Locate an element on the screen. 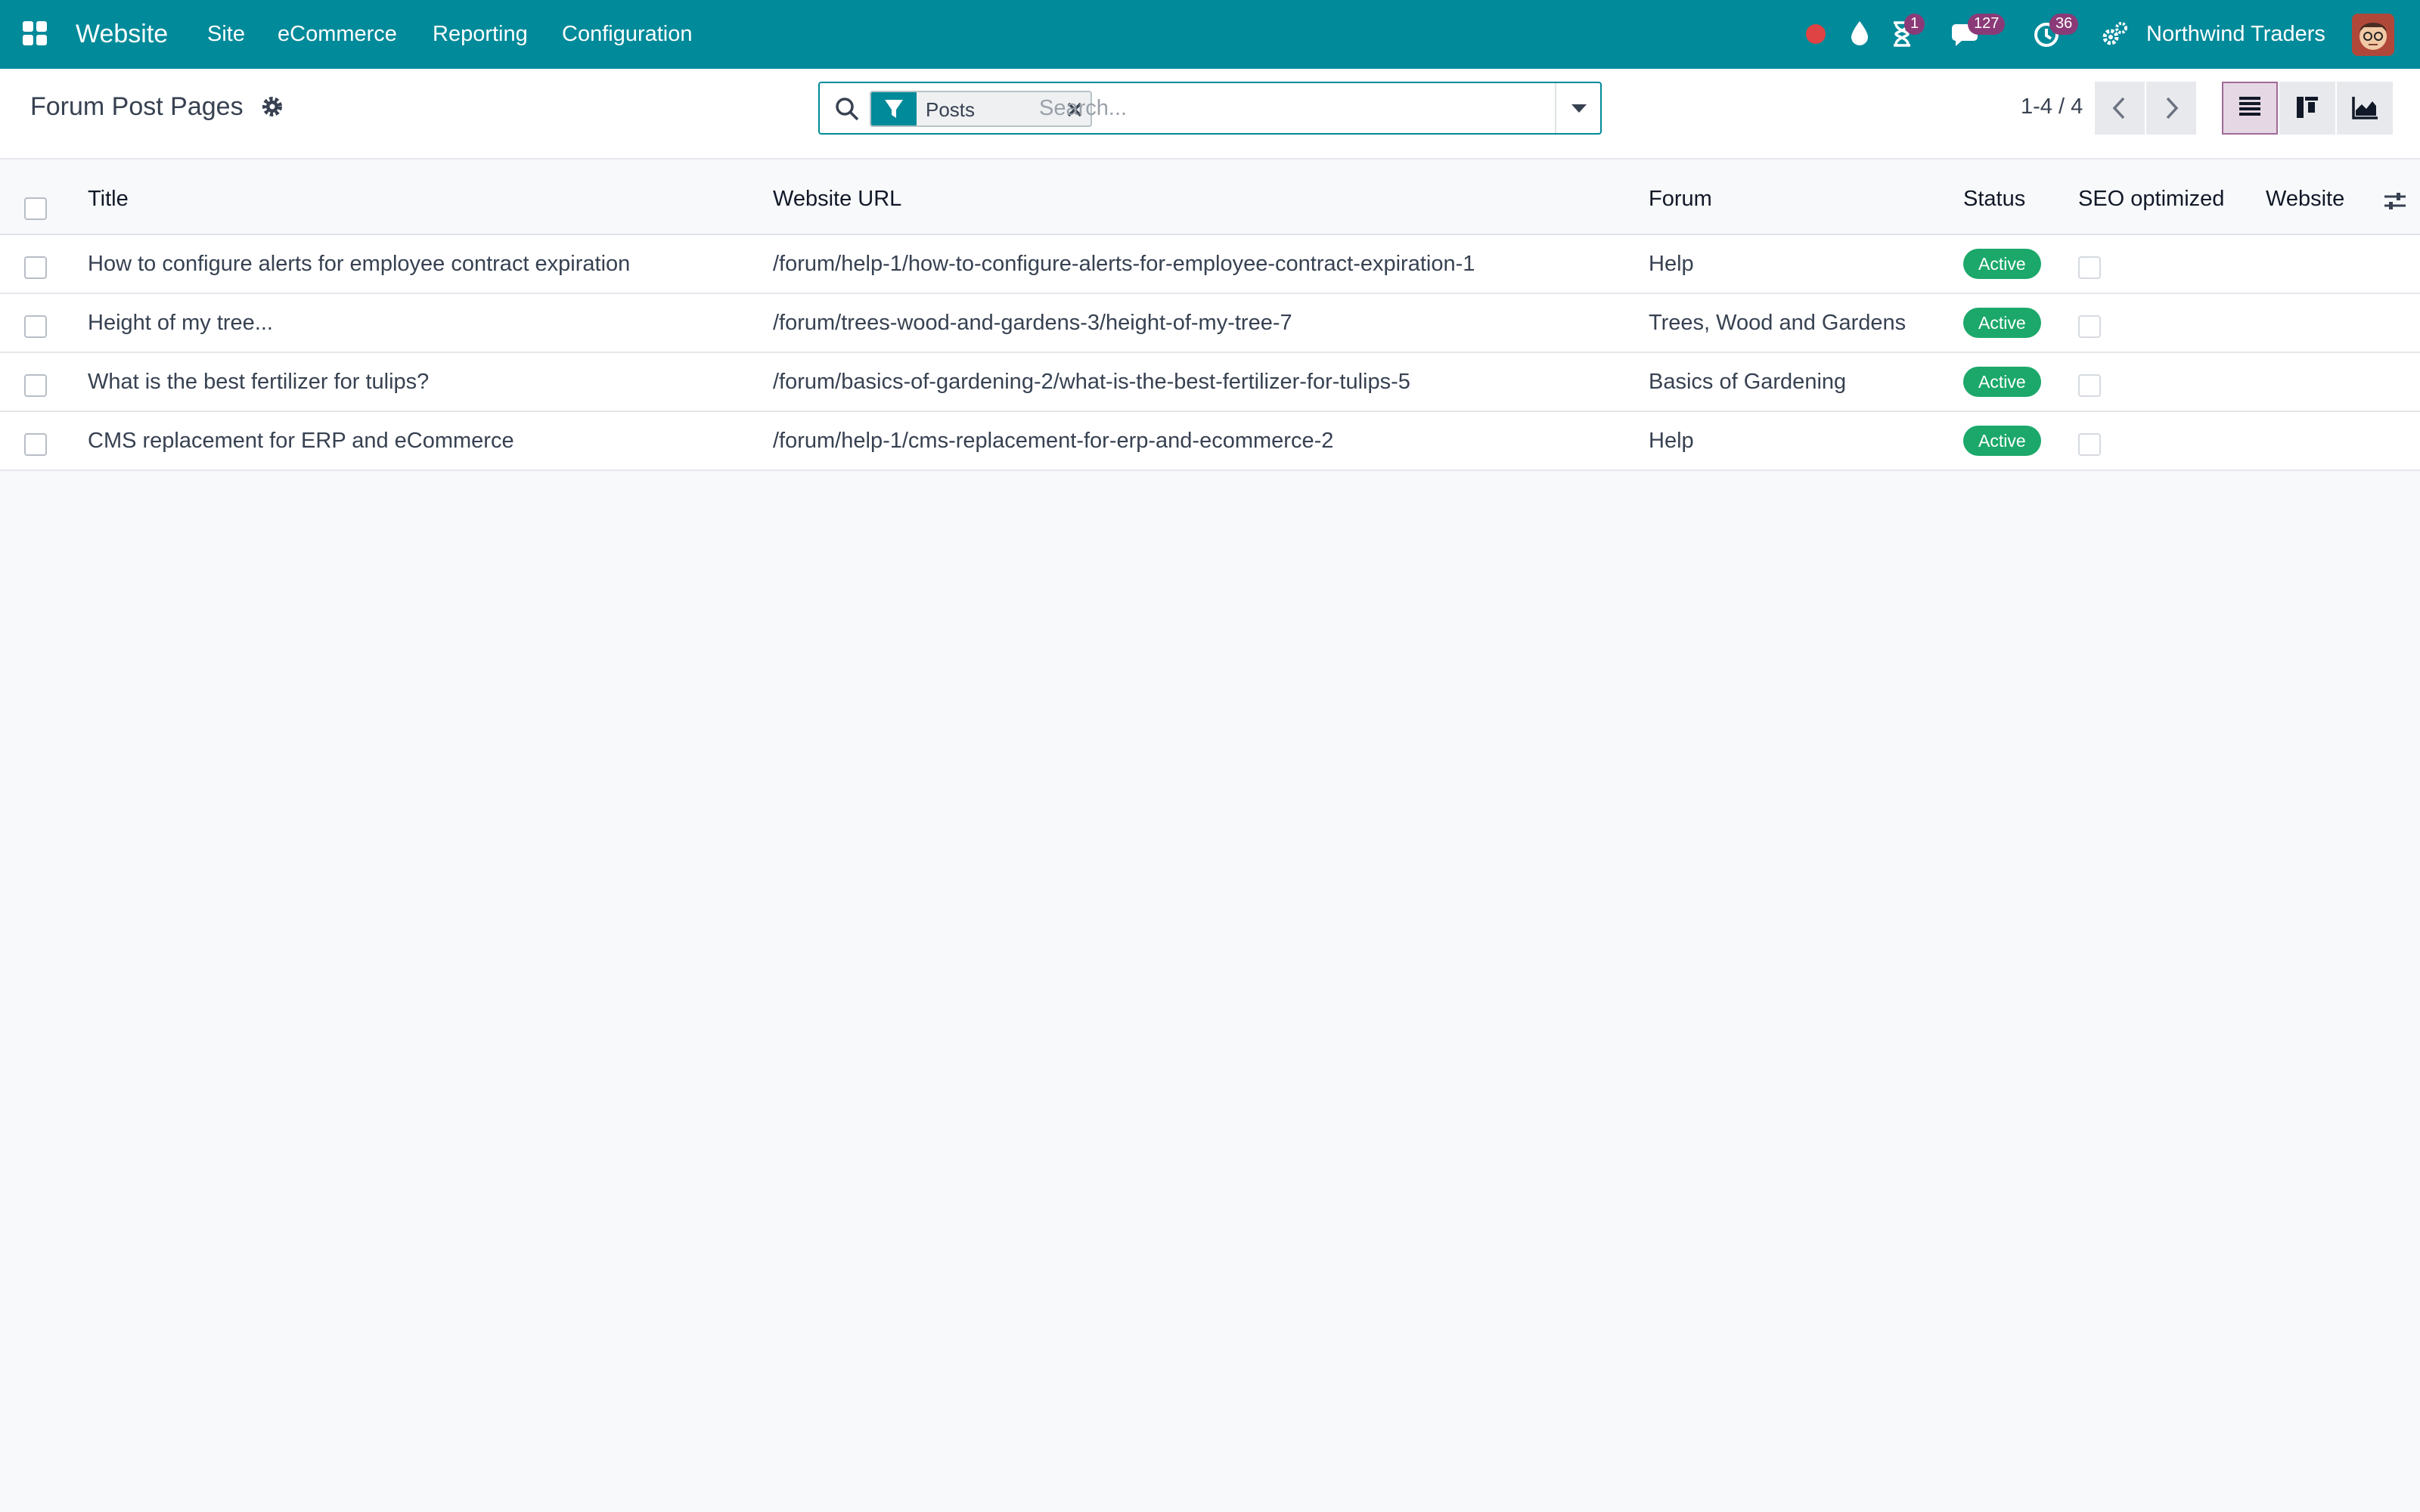  select-all-checkbox is located at coordinates (35, 208).